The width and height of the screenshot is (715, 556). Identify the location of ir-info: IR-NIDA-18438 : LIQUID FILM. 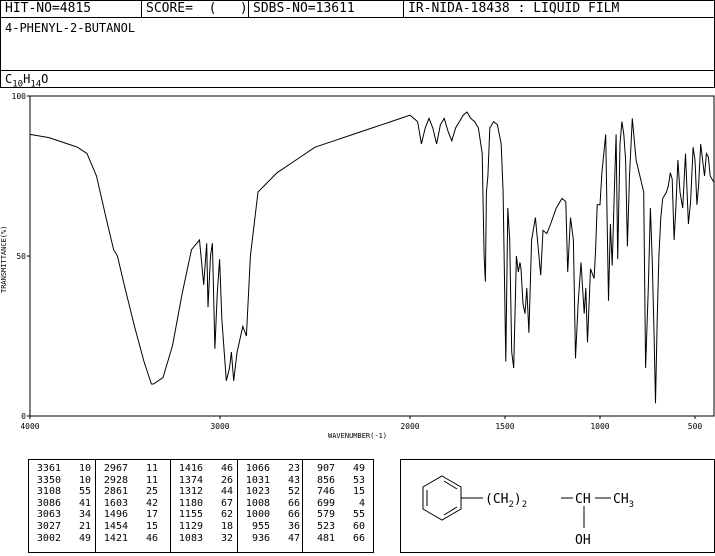
(514, 8).